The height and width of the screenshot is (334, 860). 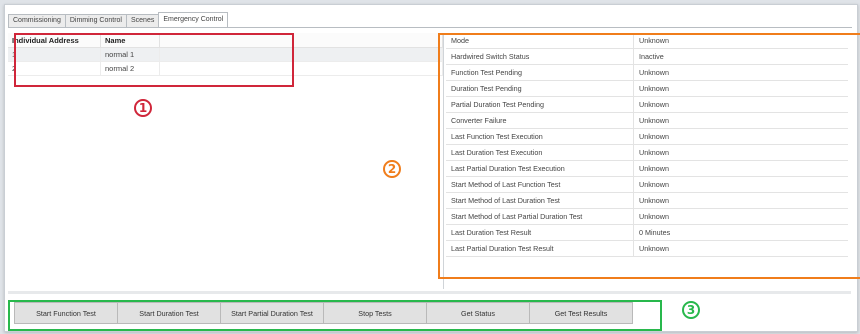 What do you see at coordinates (691, 310) in the screenshot?
I see `callout-marker-3: 3` at bounding box center [691, 310].